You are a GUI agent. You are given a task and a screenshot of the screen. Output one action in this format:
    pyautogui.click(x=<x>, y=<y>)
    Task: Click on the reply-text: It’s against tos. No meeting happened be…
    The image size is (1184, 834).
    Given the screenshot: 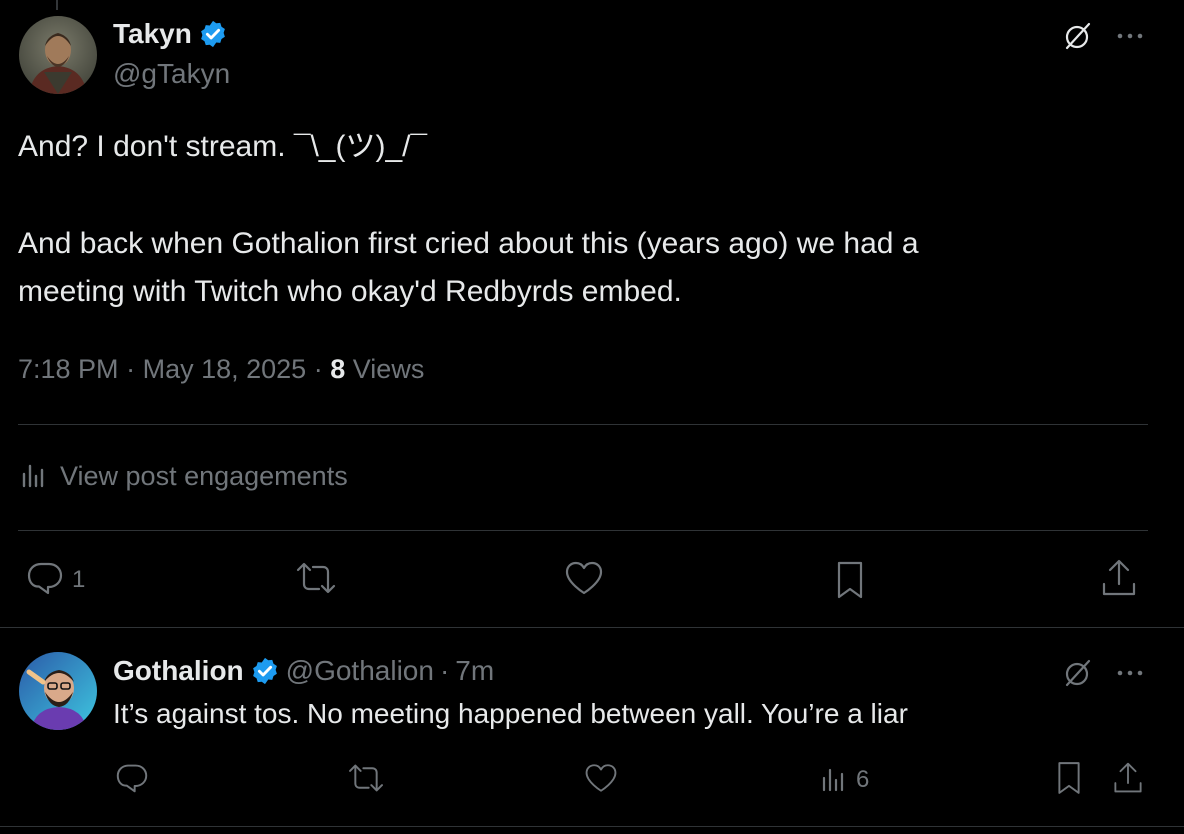 What is the action you would take?
    pyautogui.click(x=510, y=713)
    